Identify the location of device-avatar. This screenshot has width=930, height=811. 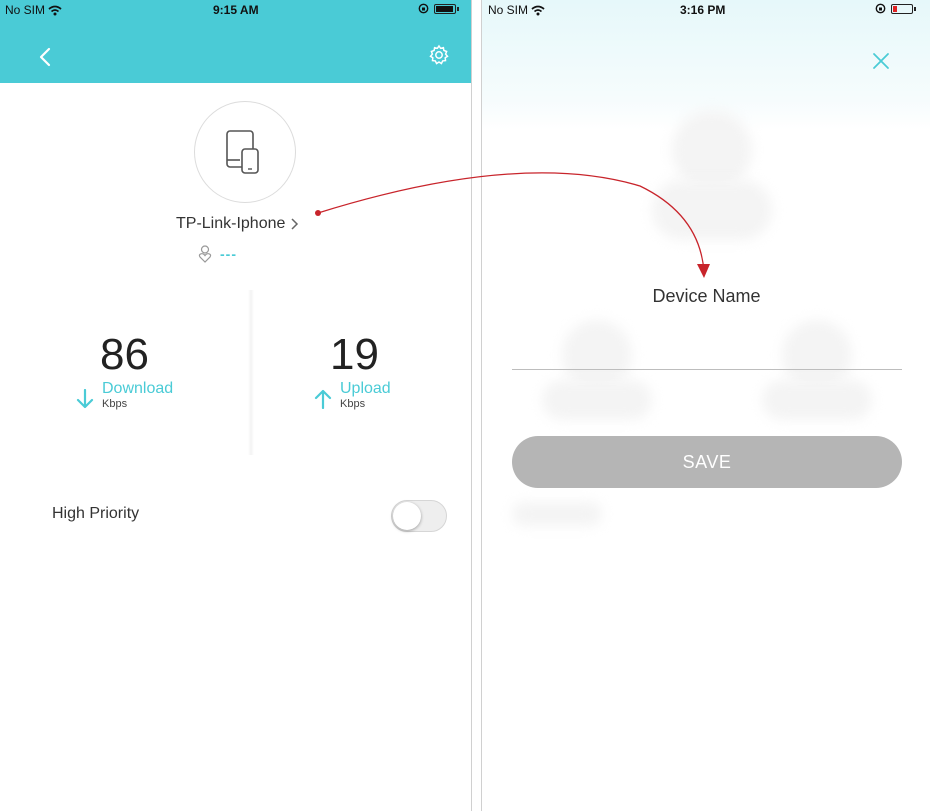
(245, 152).